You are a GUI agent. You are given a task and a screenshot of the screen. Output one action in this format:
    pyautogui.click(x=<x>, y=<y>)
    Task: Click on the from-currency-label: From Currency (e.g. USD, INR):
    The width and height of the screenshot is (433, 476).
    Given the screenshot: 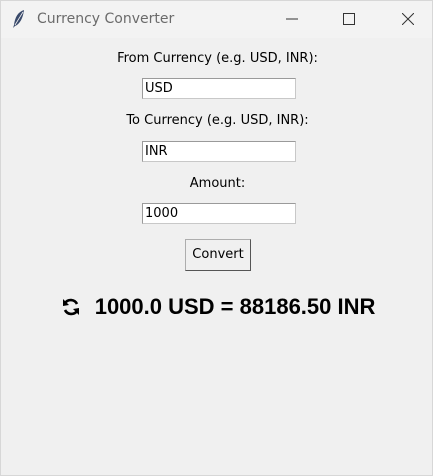 What is the action you would take?
    pyautogui.click(x=217, y=58)
    